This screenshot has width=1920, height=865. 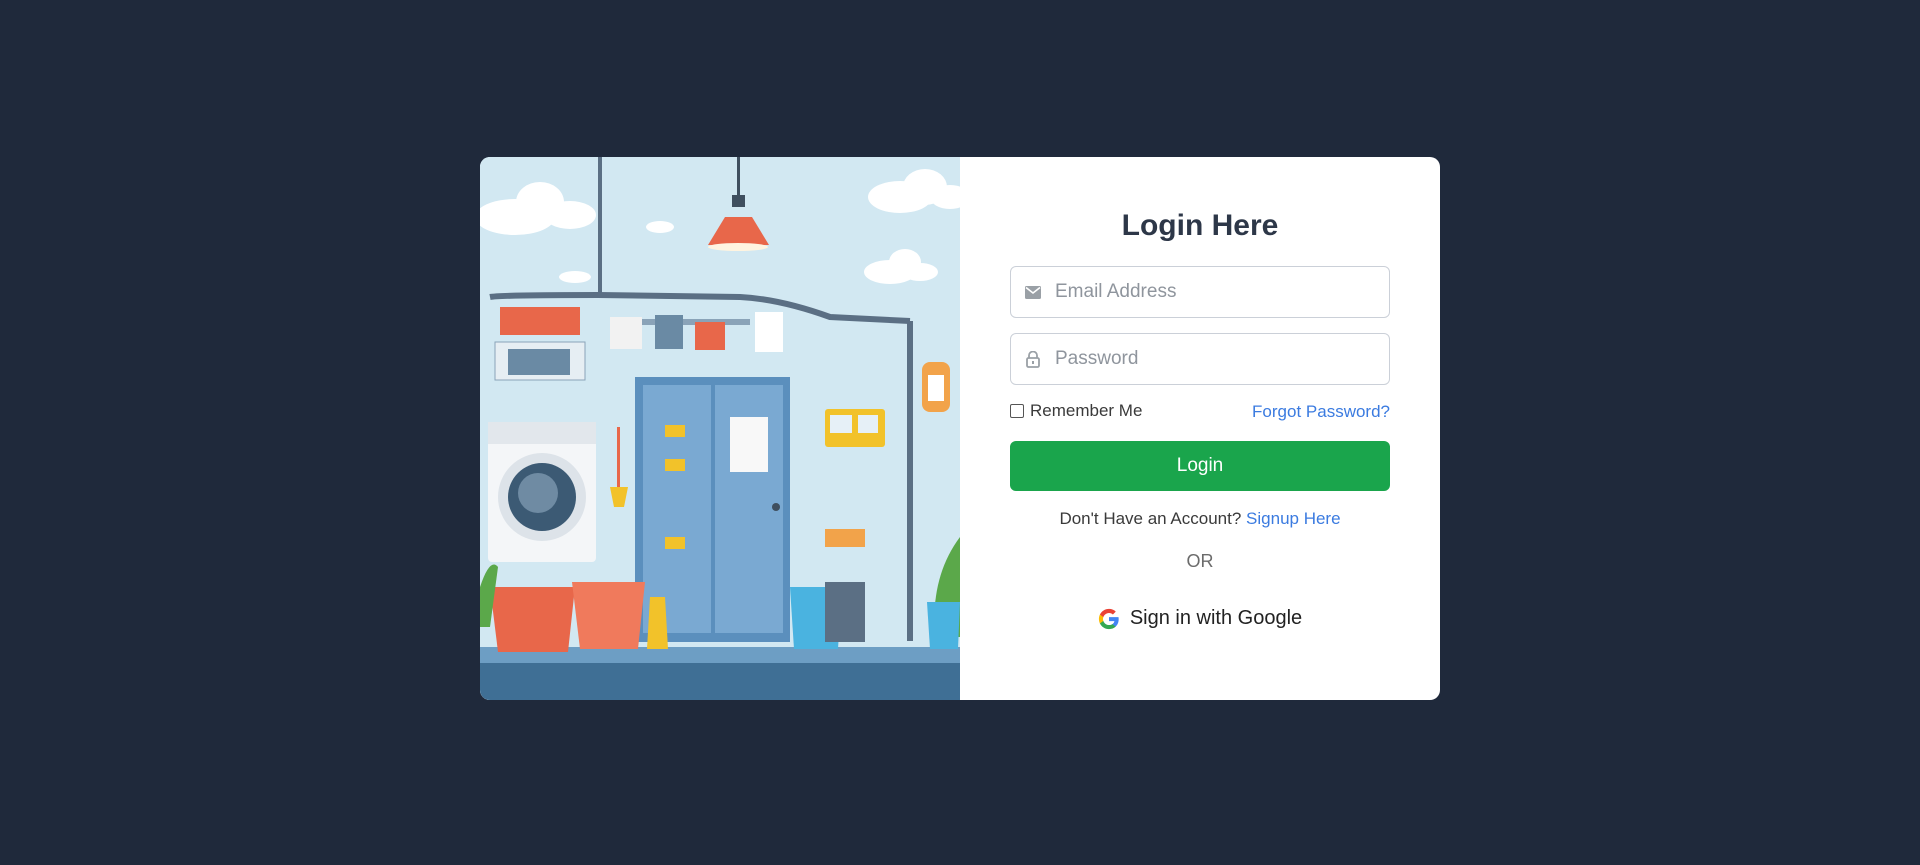 I want to click on google-icon, so click(x=1109, y=619).